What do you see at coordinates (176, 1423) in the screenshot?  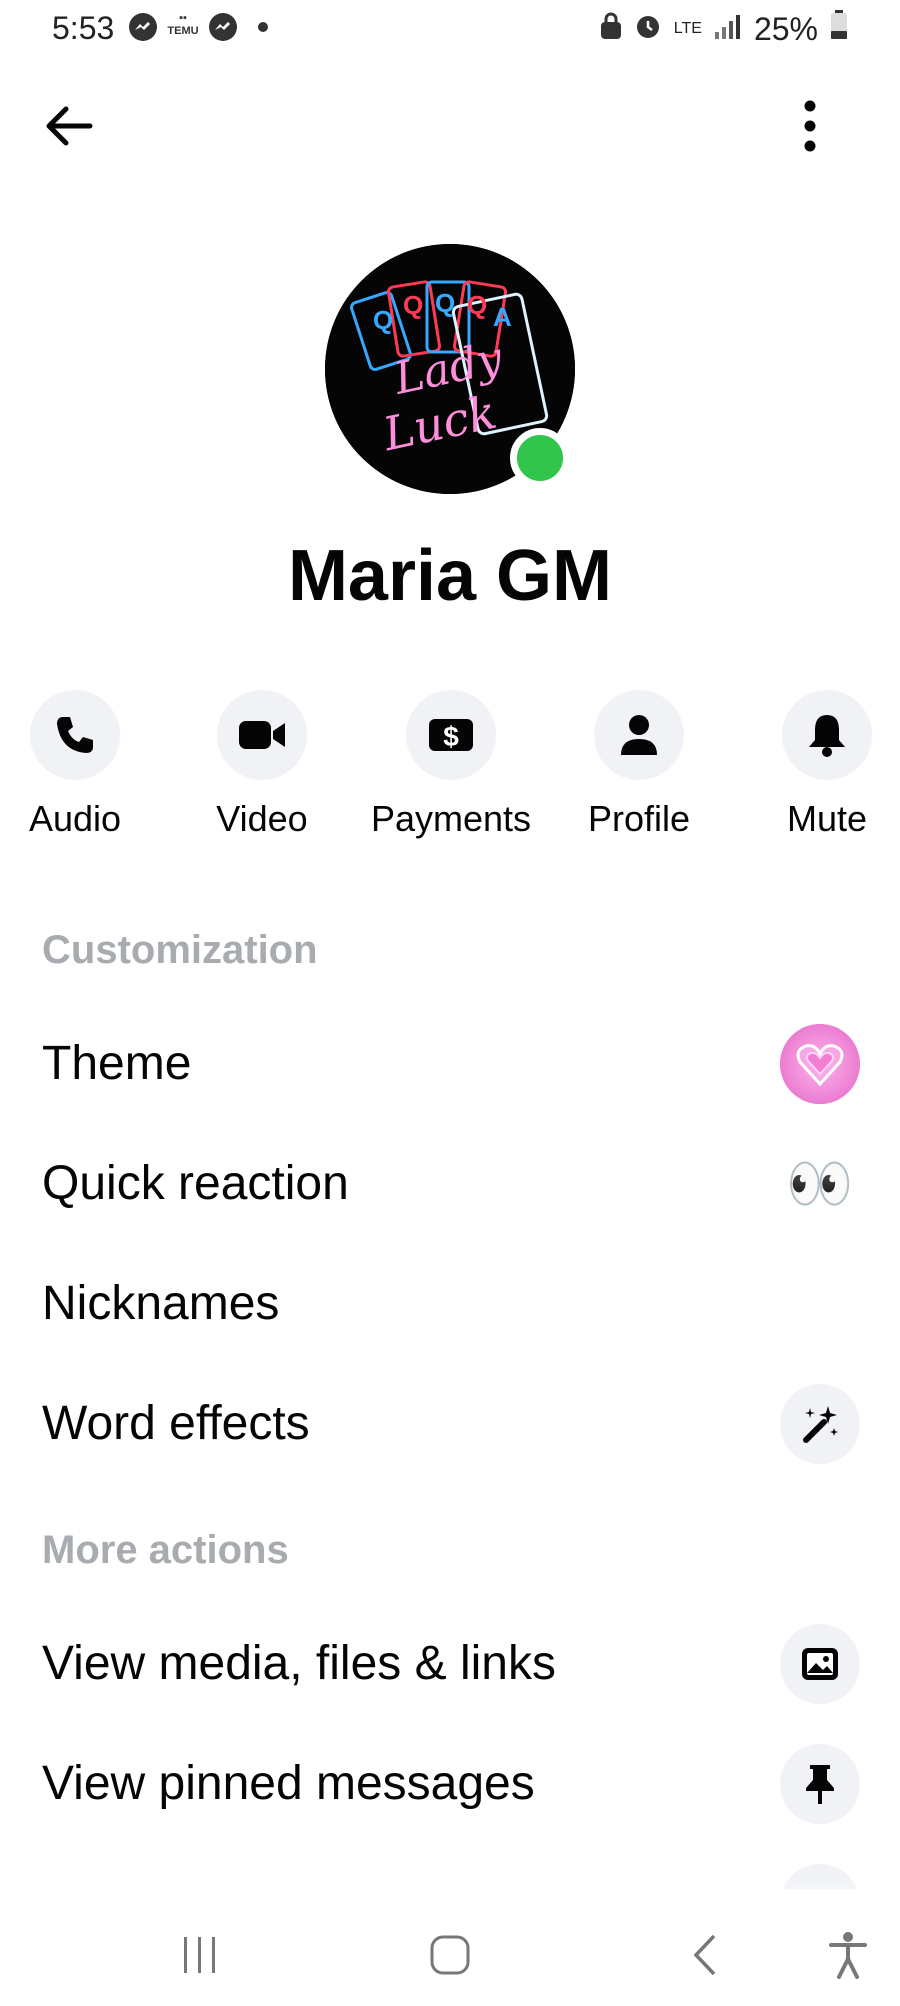 I see `word-effects-label: Word effects` at bounding box center [176, 1423].